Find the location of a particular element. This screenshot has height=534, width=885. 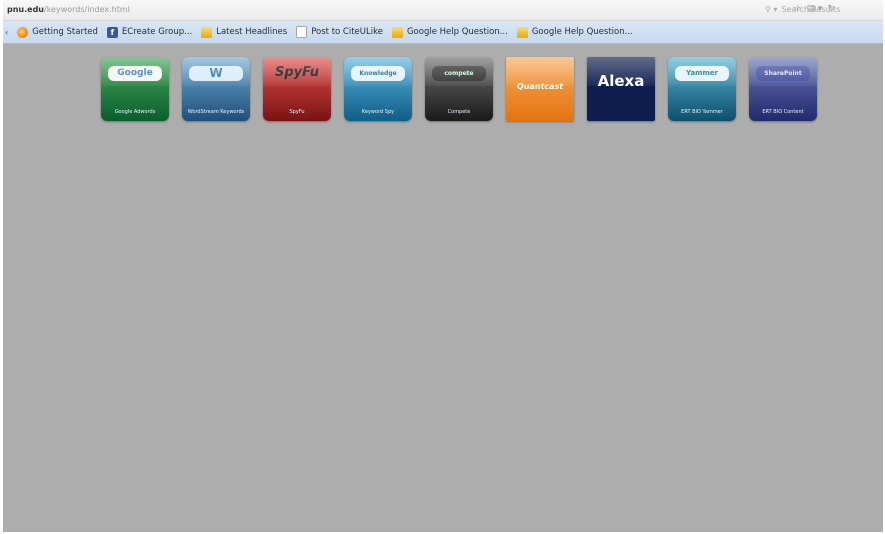

bookmark-label: Post to CiteULike is located at coordinates (347, 32).